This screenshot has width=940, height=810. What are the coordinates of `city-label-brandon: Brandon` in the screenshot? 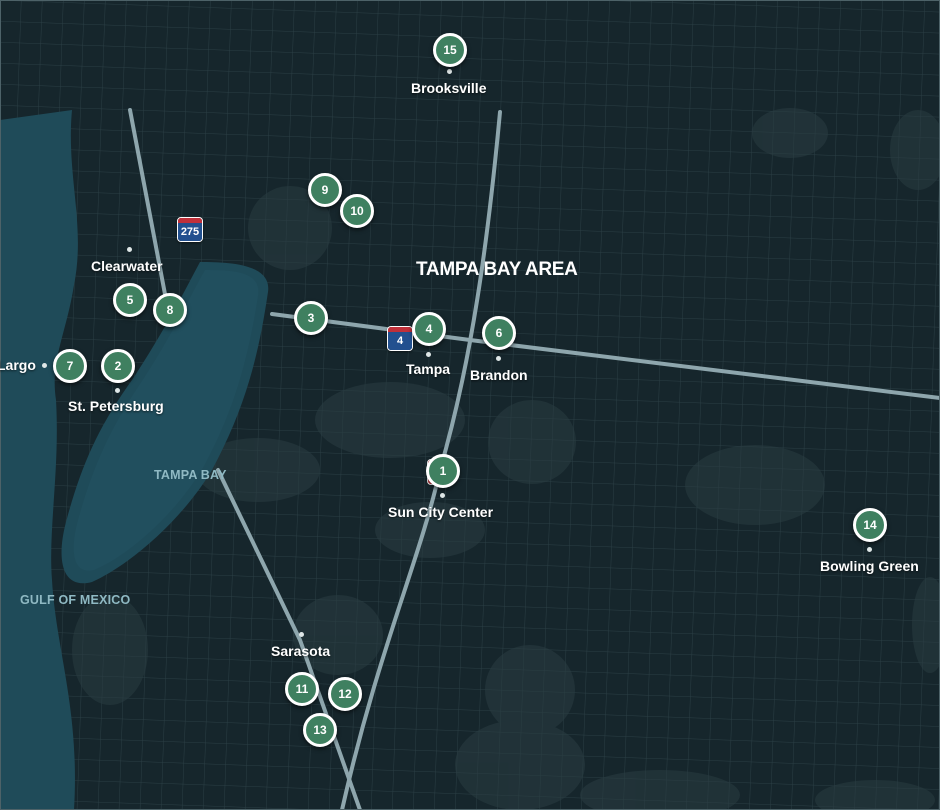 It's located at (499, 375).